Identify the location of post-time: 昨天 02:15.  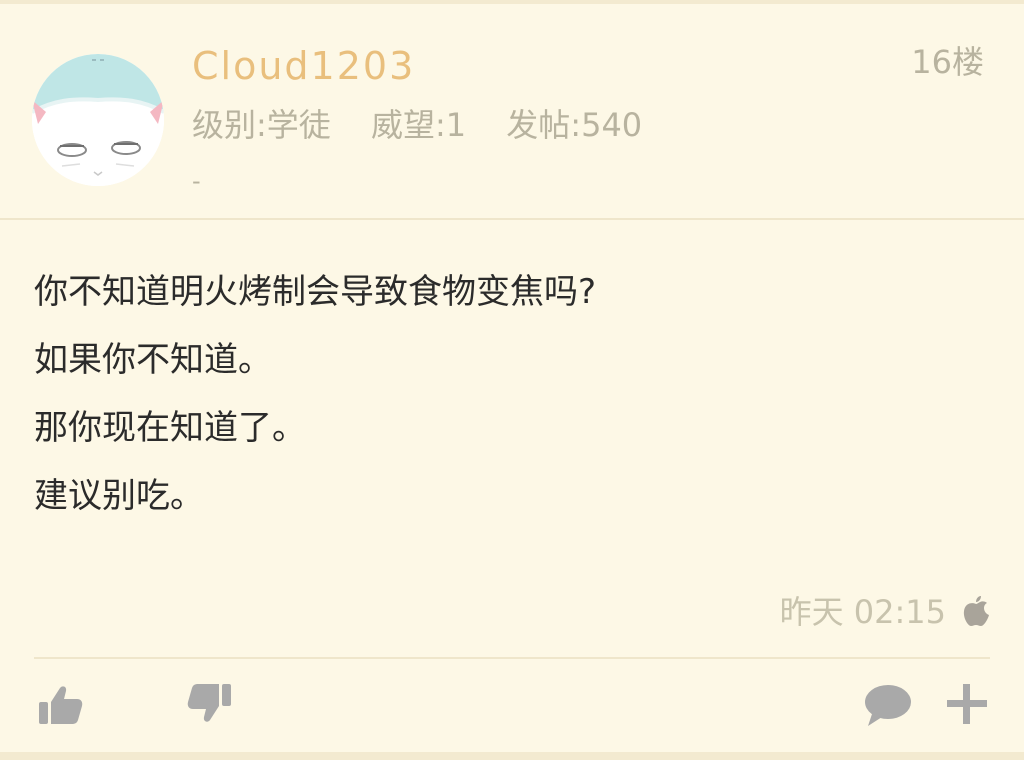
(862, 612).